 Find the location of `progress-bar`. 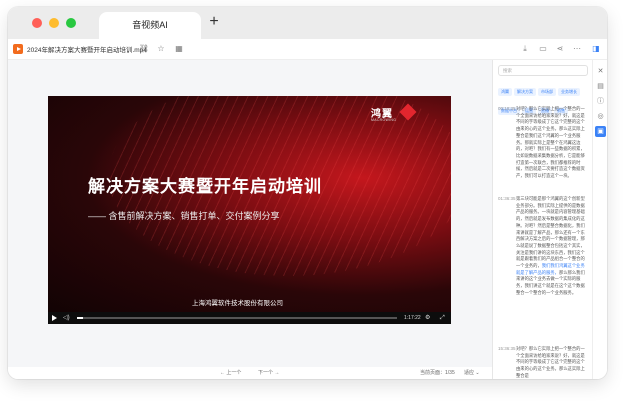

progress-bar is located at coordinates (237, 318).